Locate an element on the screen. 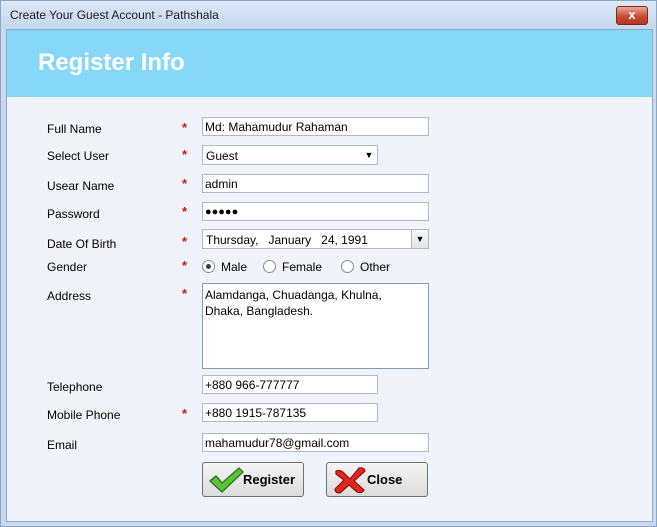  select-user-label: Select User is located at coordinates (78, 156).